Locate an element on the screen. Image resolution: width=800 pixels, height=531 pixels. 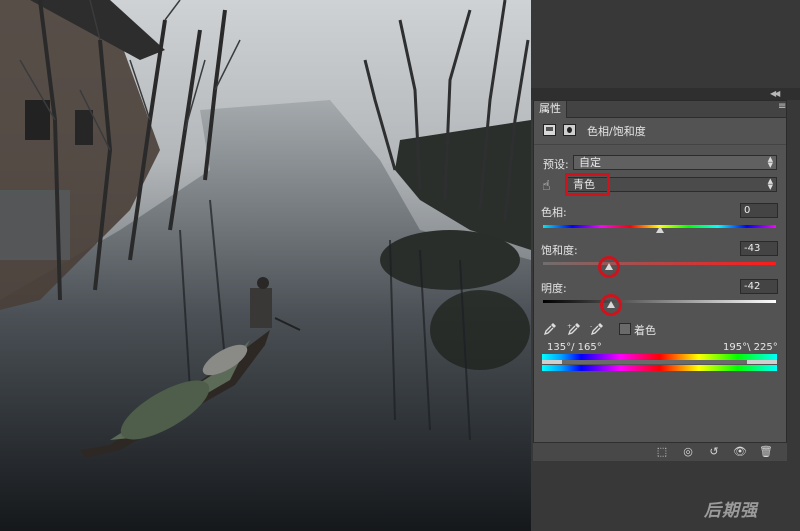
visibility-preview-icon: ◎ is located at coordinates (688, 452).